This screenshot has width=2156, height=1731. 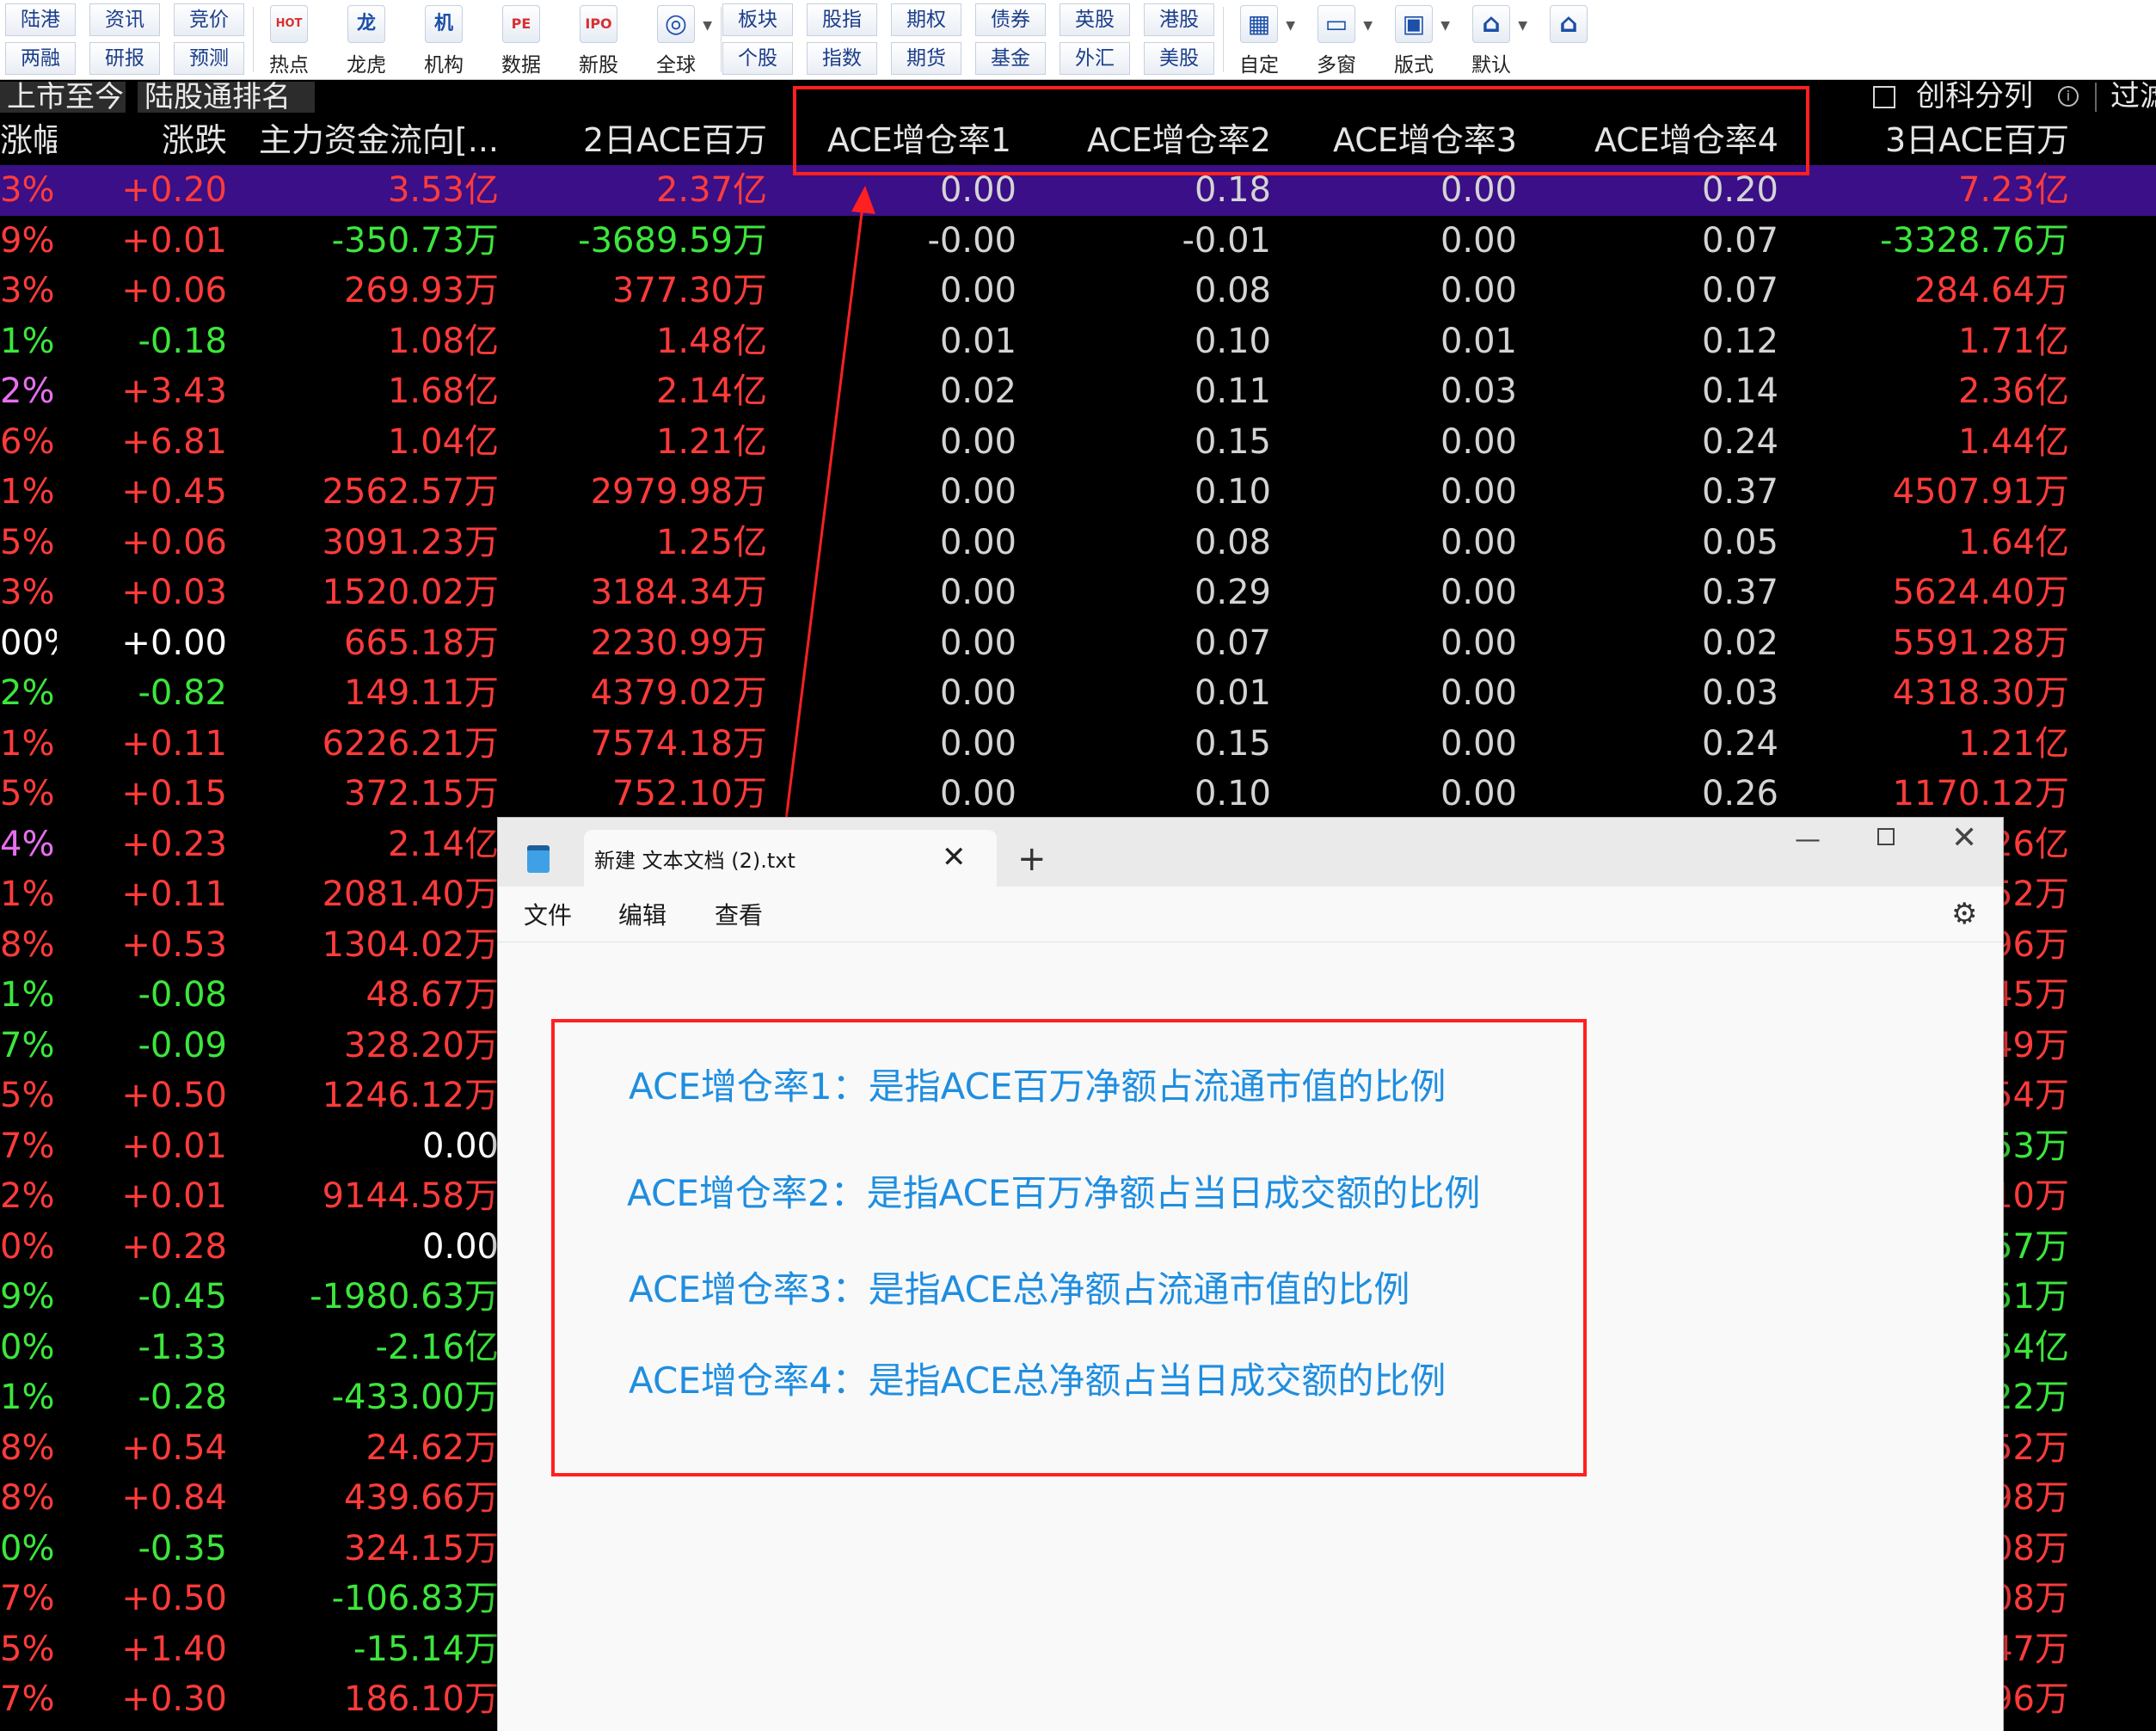 I want to click on col-header-ace-2day: 2日ACE百万, so click(x=654, y=140).